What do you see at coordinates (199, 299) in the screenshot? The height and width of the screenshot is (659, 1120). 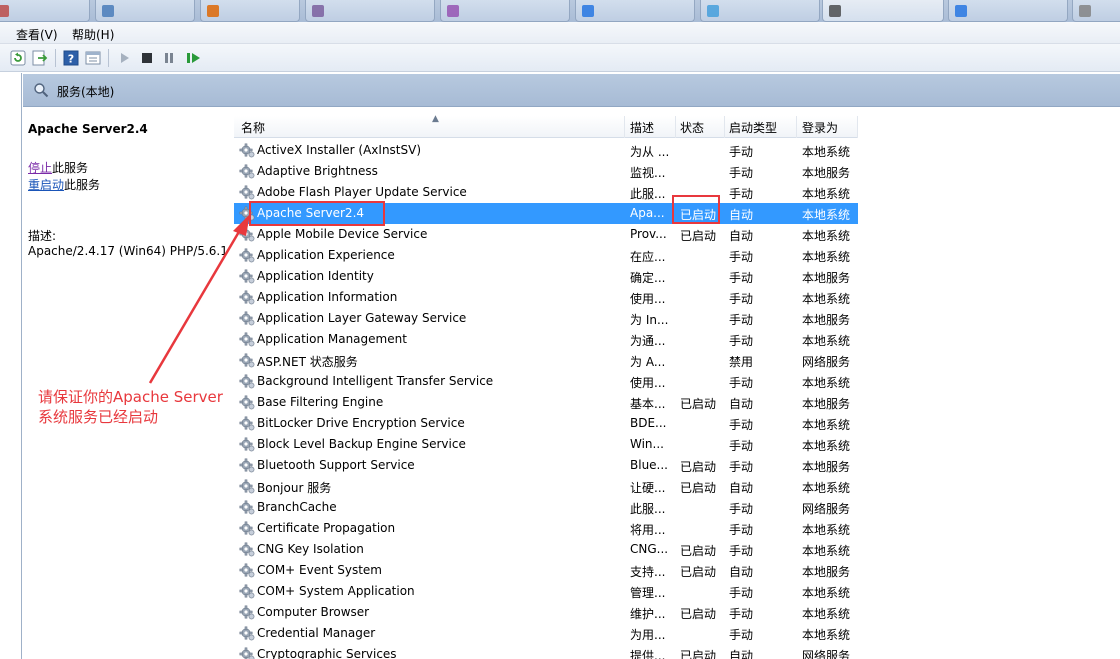 I see `annotation-arrow` at bounding box center [199, 299].